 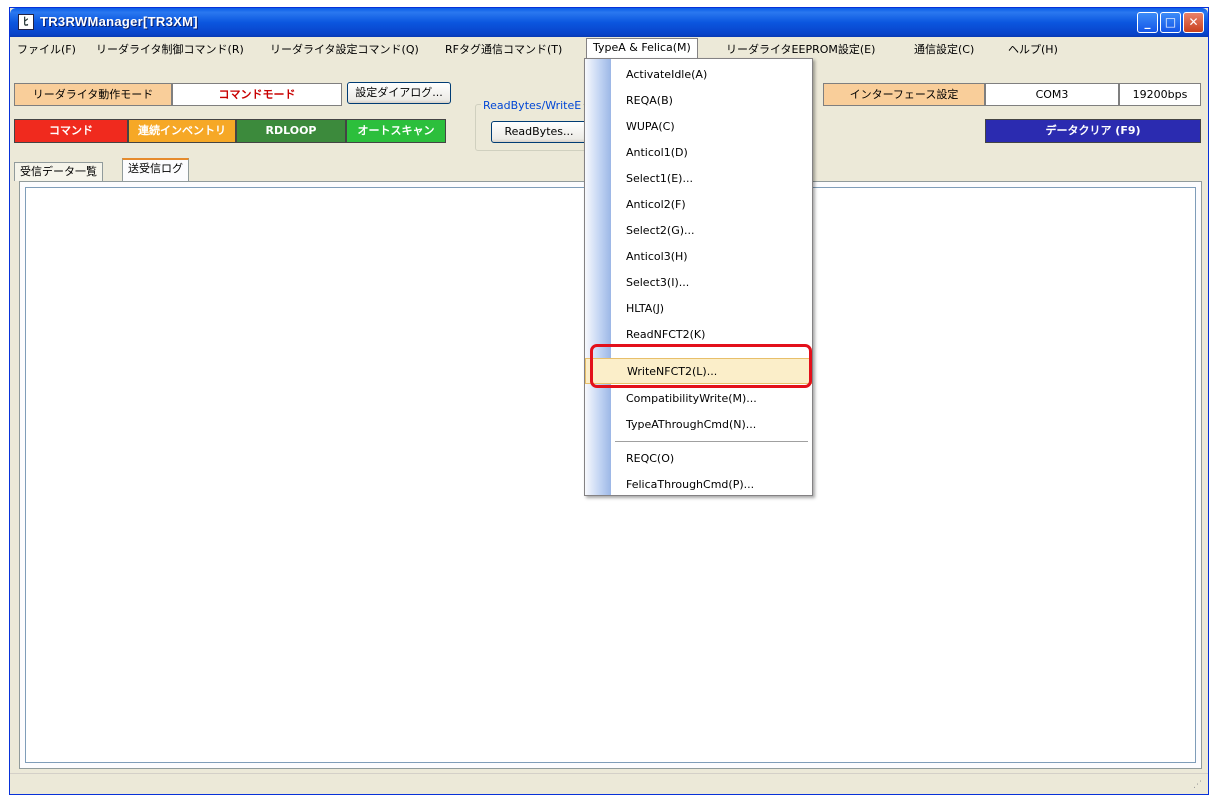 What do you see at coordinates (698, 127) in the screenshot?
I see `menu-item-wupa: WUPA(C)` at bounding box center [698, 127].